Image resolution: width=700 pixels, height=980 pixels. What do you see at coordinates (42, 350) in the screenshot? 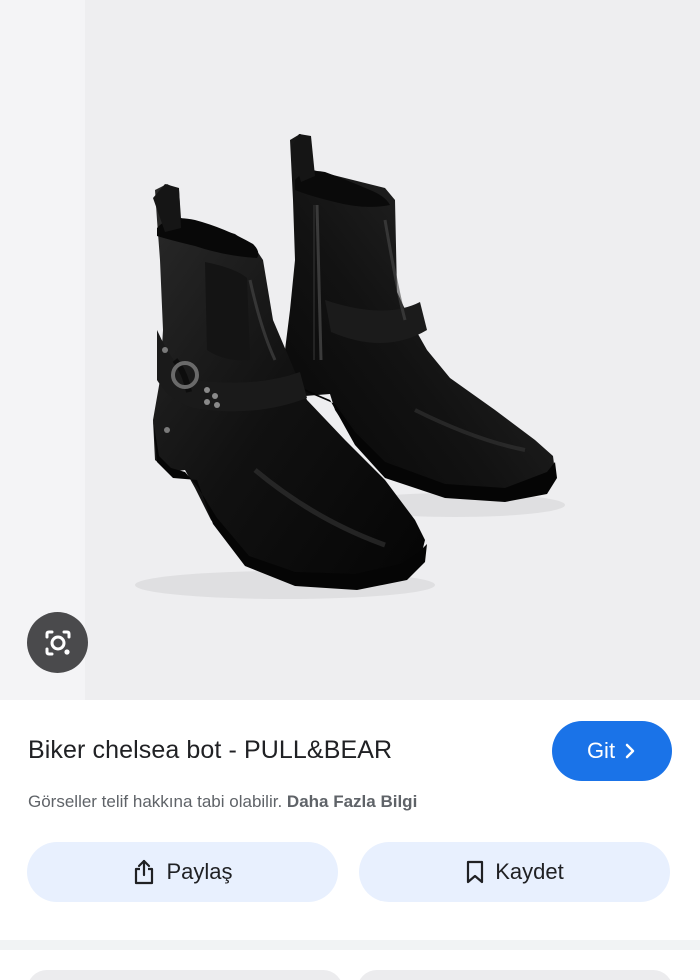
I see `image-margin` at bounding box center [42, 350].